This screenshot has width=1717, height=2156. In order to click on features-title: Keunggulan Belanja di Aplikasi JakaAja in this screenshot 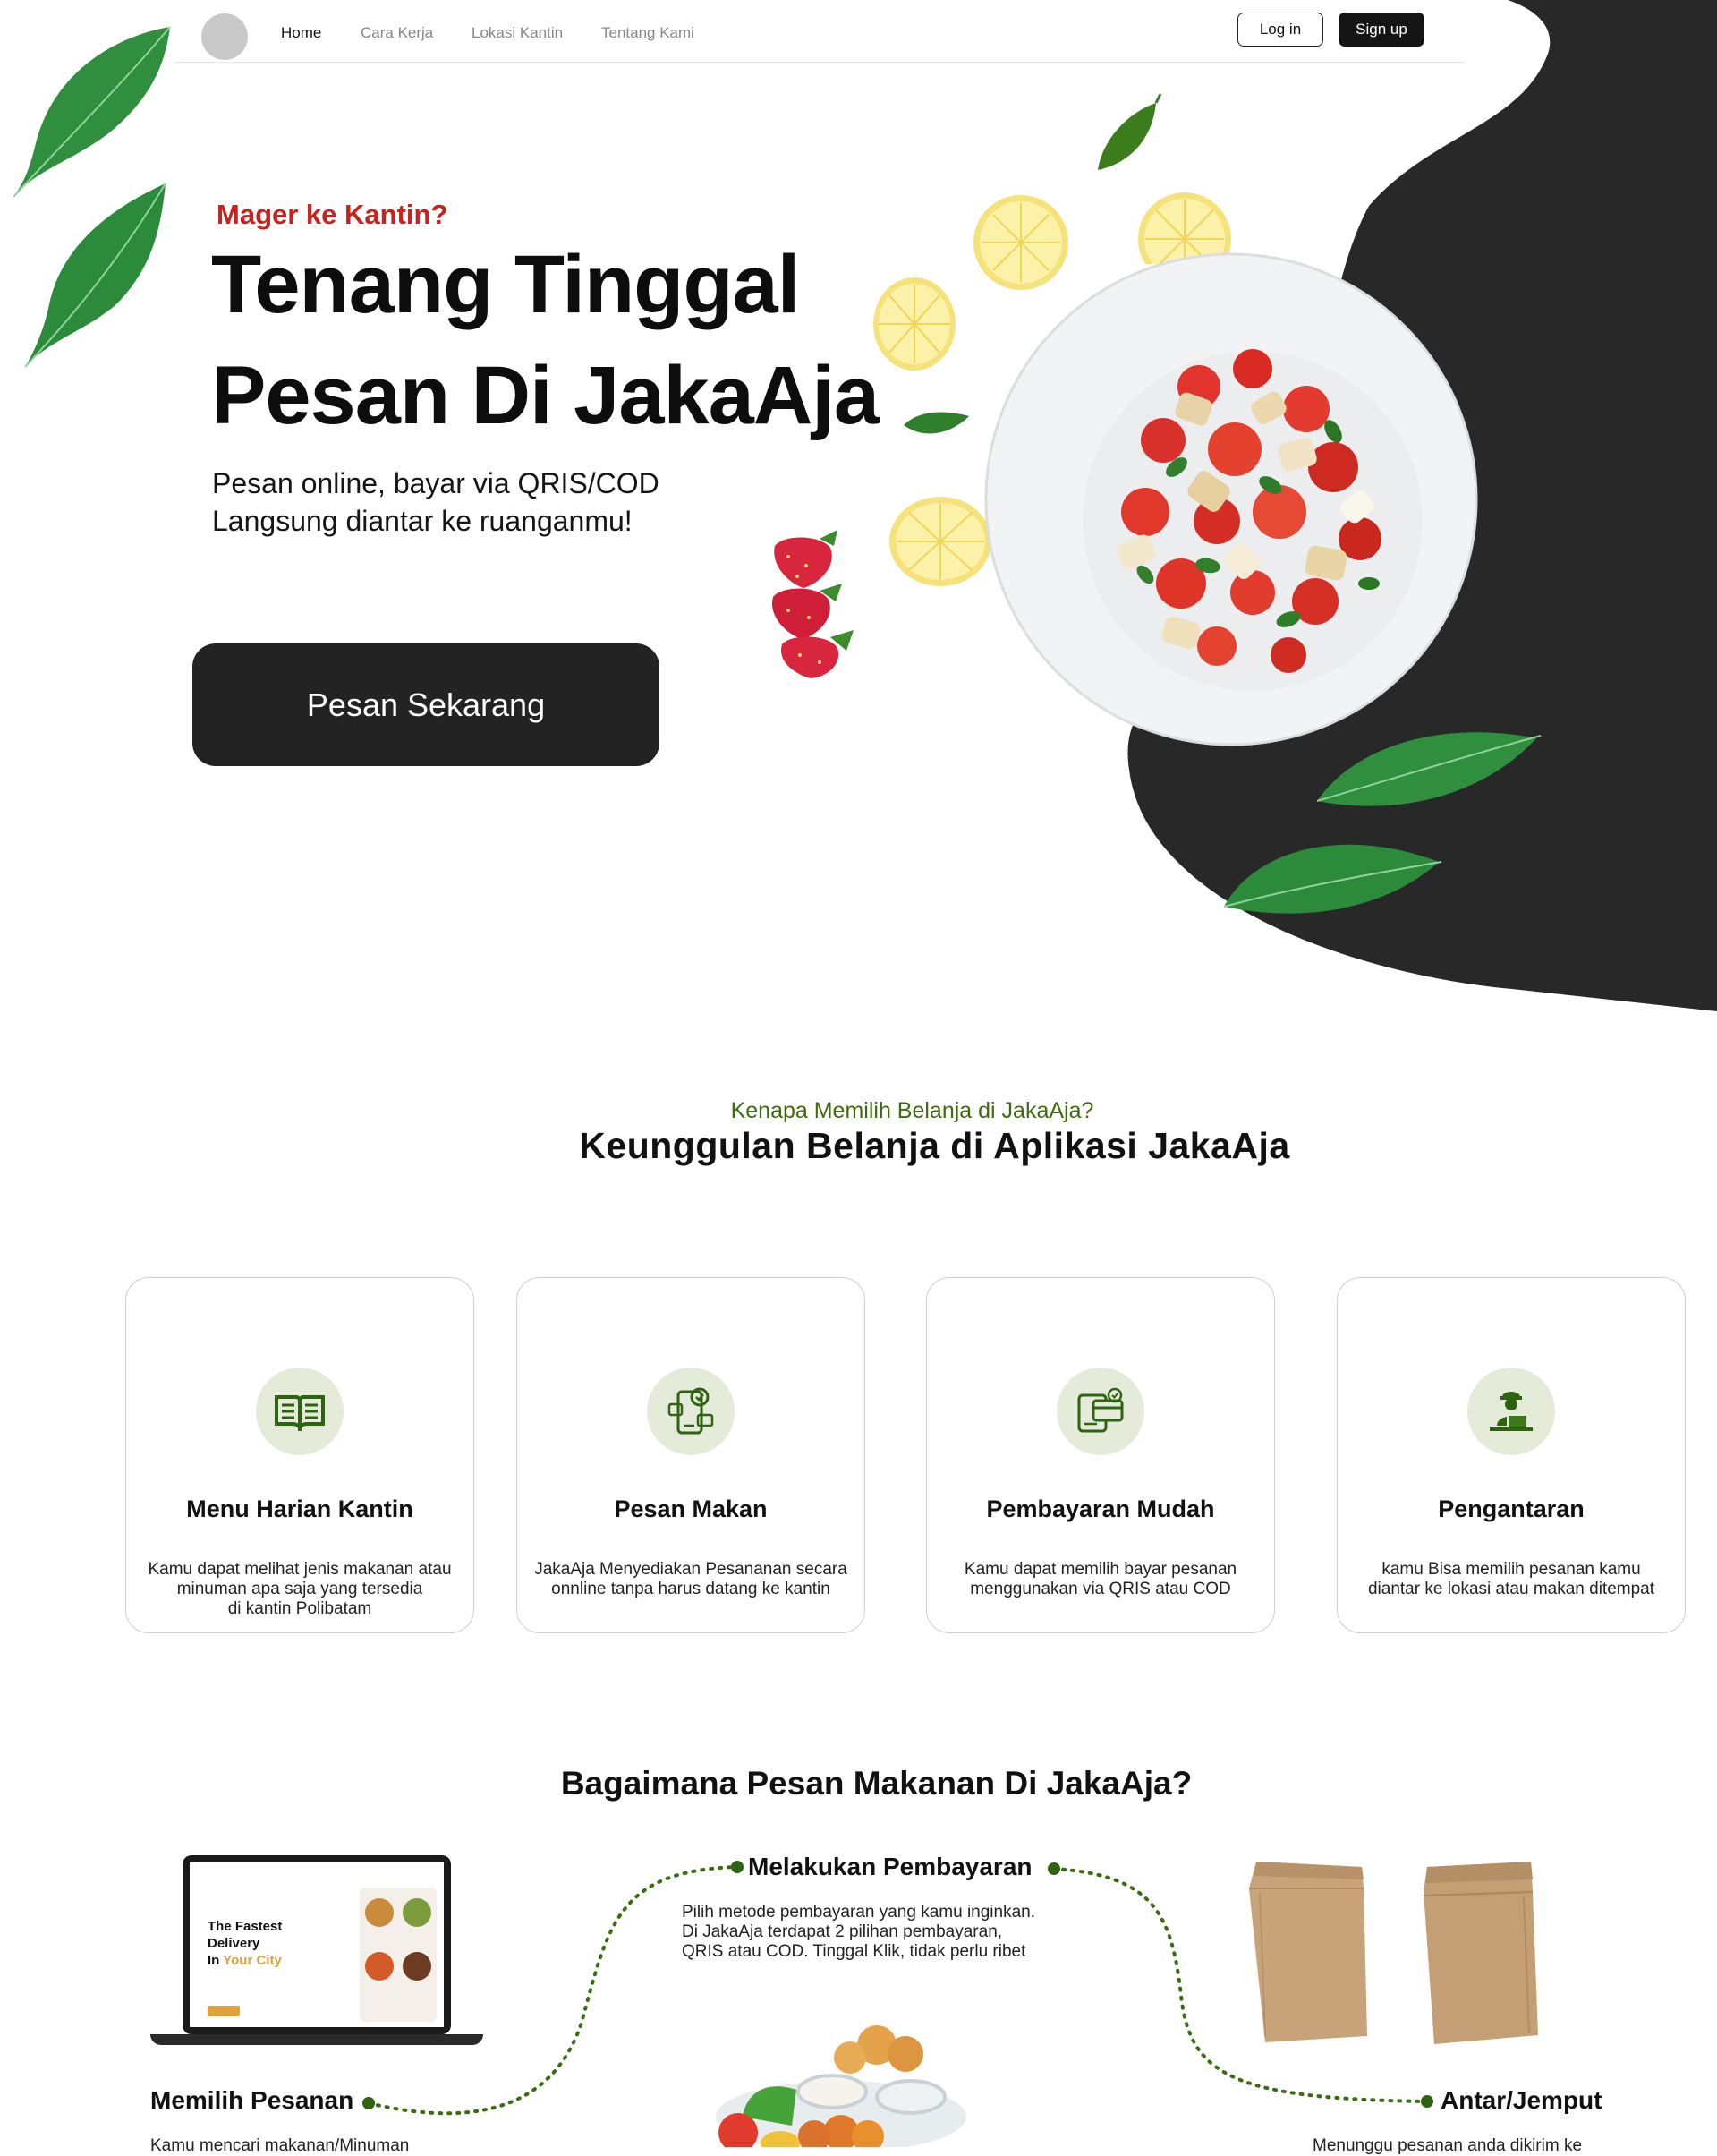, I will do `click(934, 1145)`.